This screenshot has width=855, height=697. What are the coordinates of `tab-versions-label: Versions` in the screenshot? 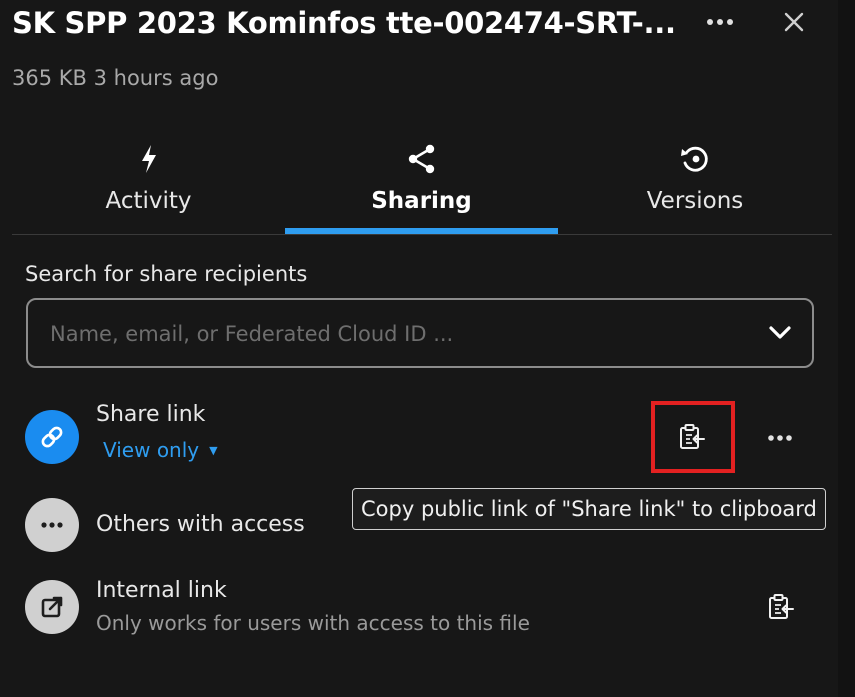 It's located at (695, 201).